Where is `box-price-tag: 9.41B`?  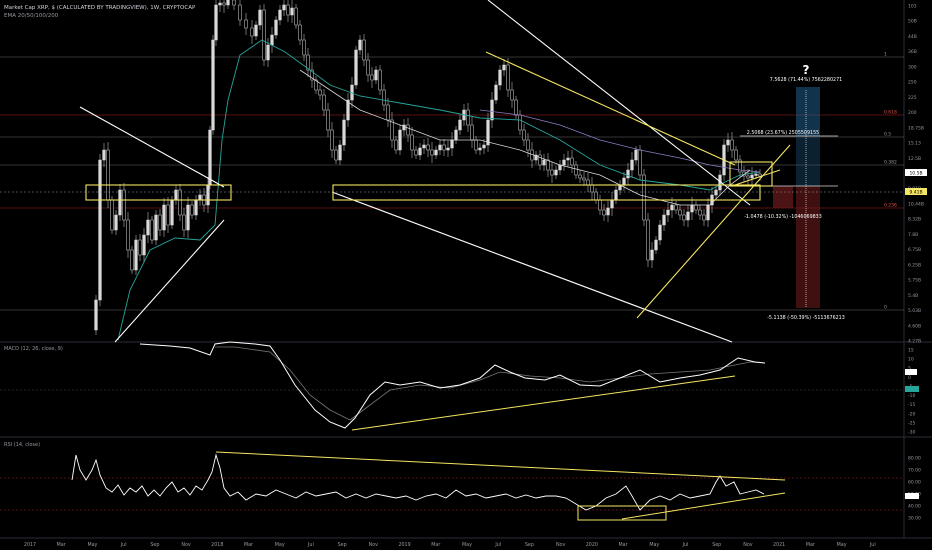
box-price-tag: 9.41B is located at coordinates (915, 193).